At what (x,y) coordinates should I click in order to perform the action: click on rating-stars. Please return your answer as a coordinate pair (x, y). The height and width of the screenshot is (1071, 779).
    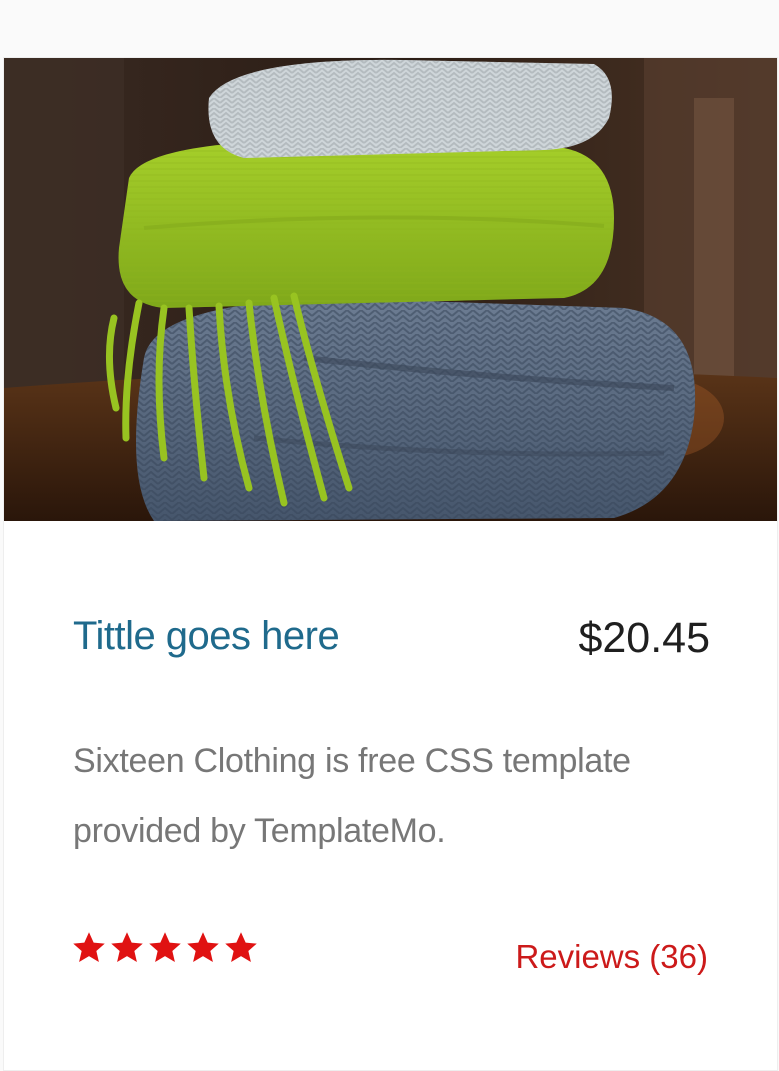
    Looking at the image, I should click on (165, 948).